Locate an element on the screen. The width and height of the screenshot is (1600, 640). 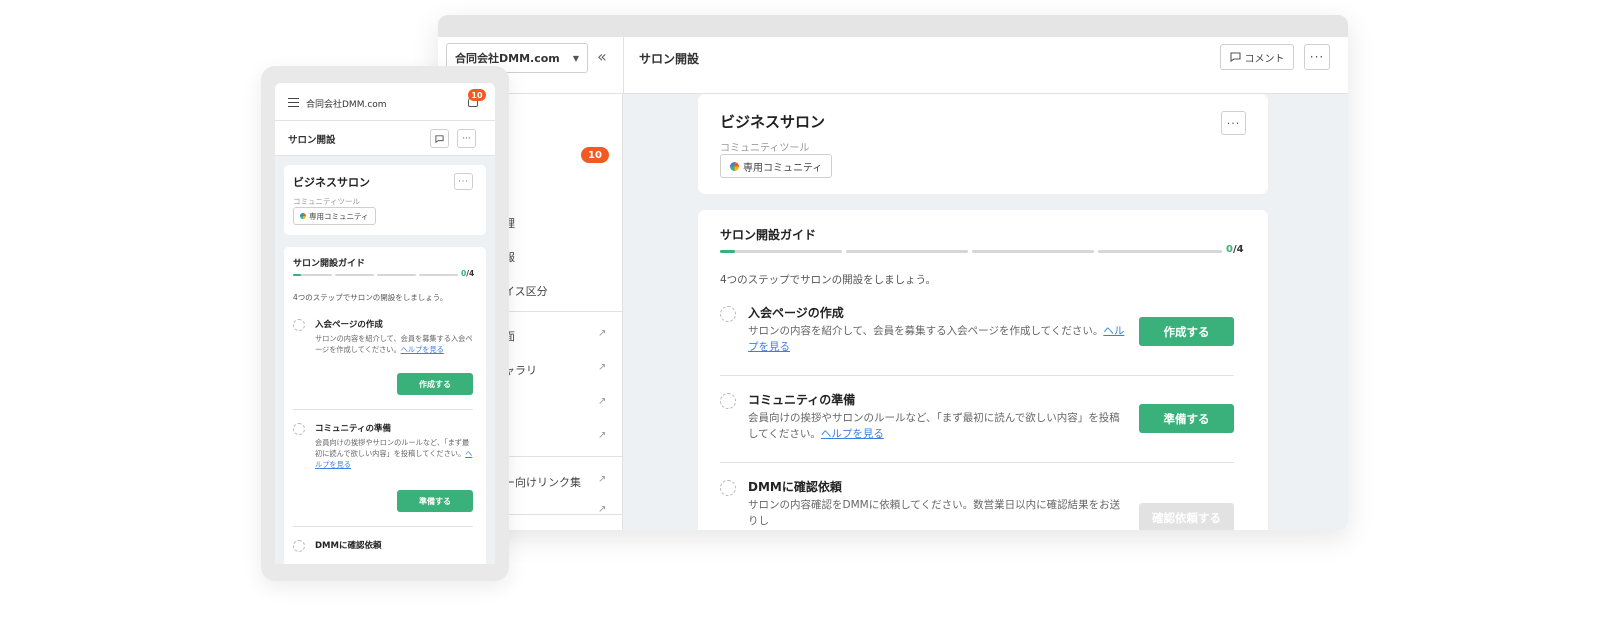
step-description: サロンの内容確認をDMMに依頼してください。数営業日以内に確認結果をお送りし is located at coordinates (934, 513).